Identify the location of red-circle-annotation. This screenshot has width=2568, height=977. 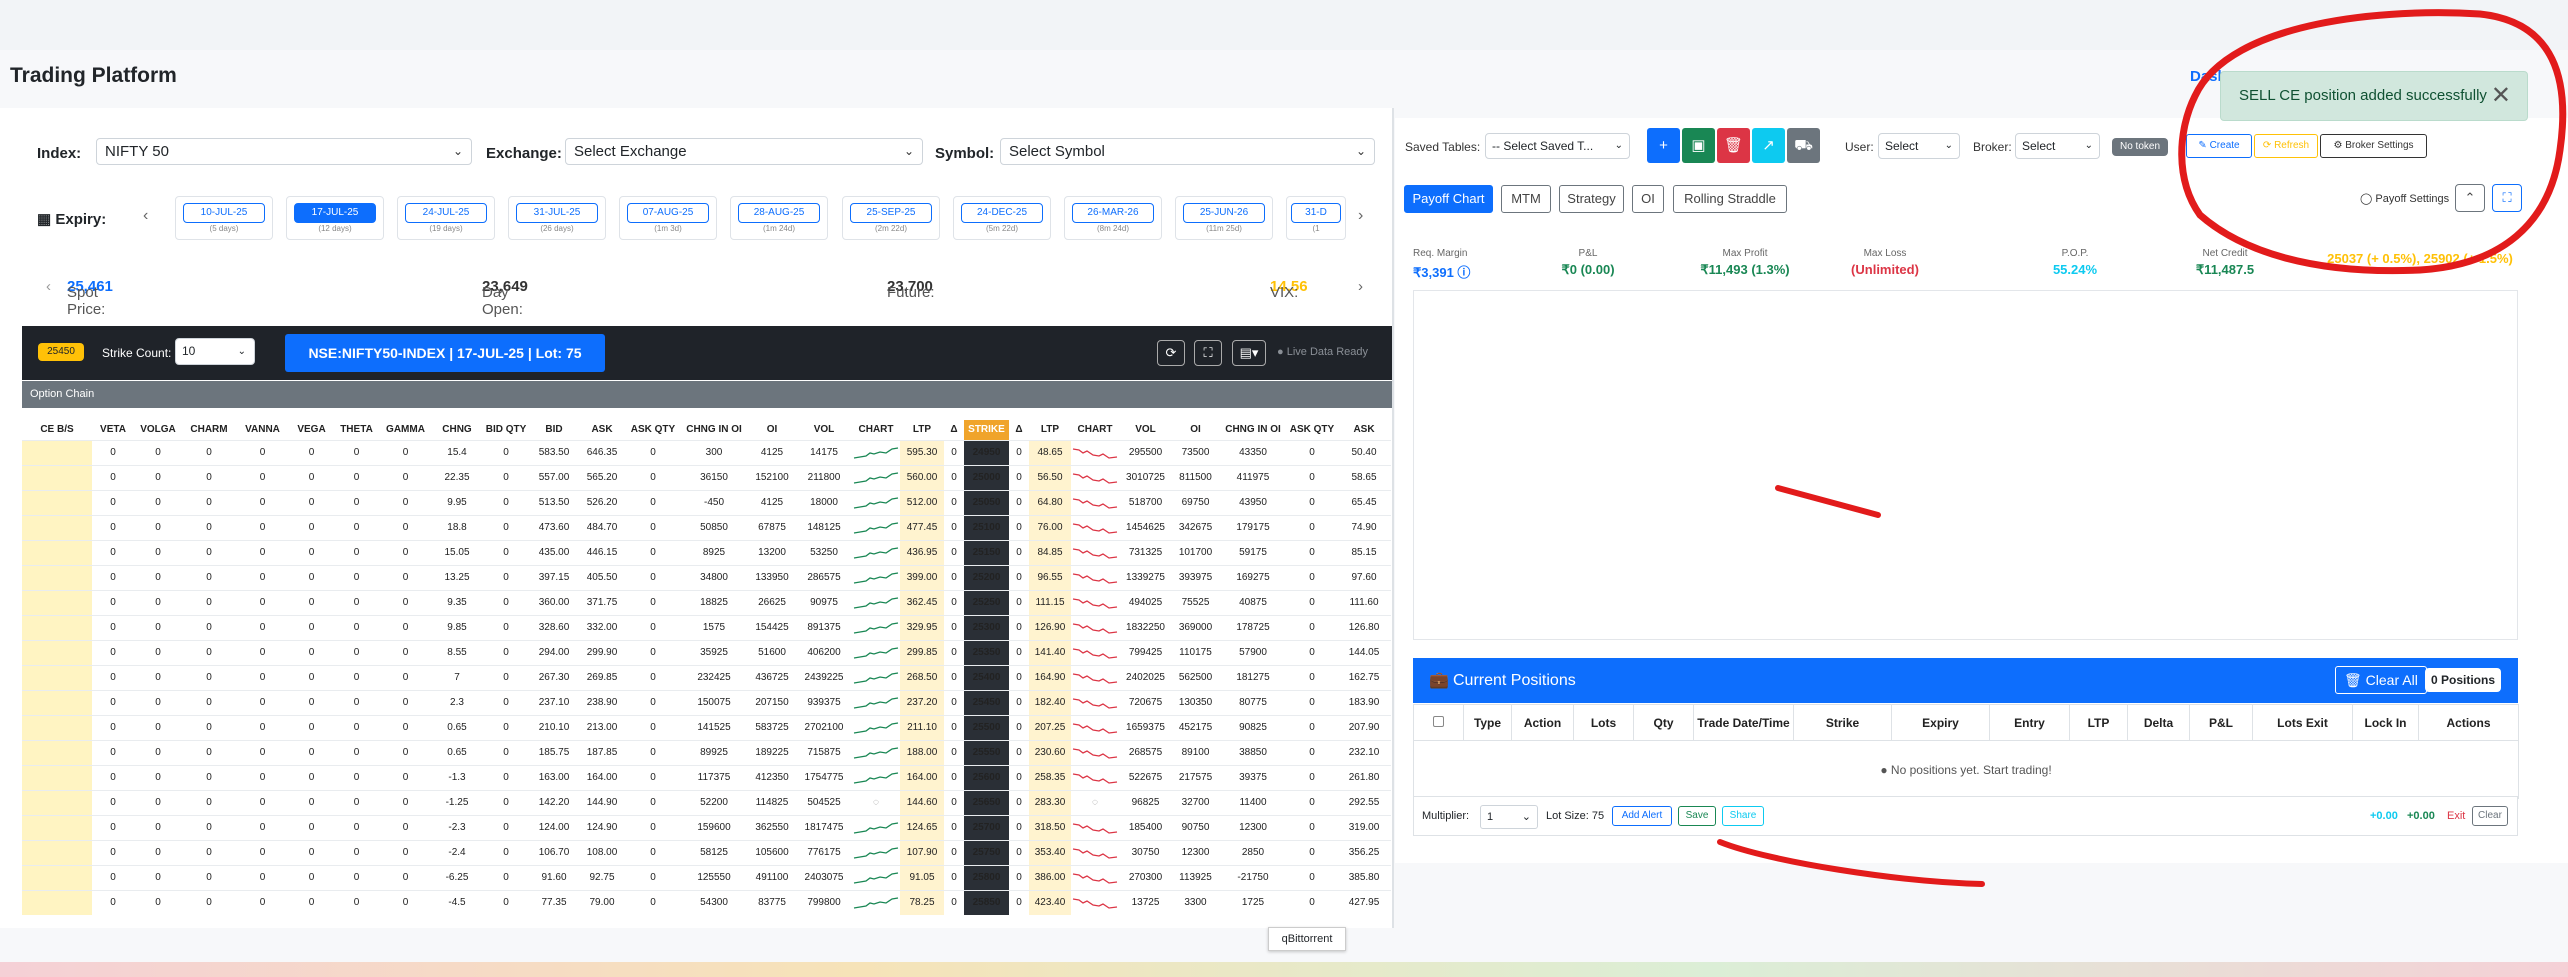
(2372, 142).